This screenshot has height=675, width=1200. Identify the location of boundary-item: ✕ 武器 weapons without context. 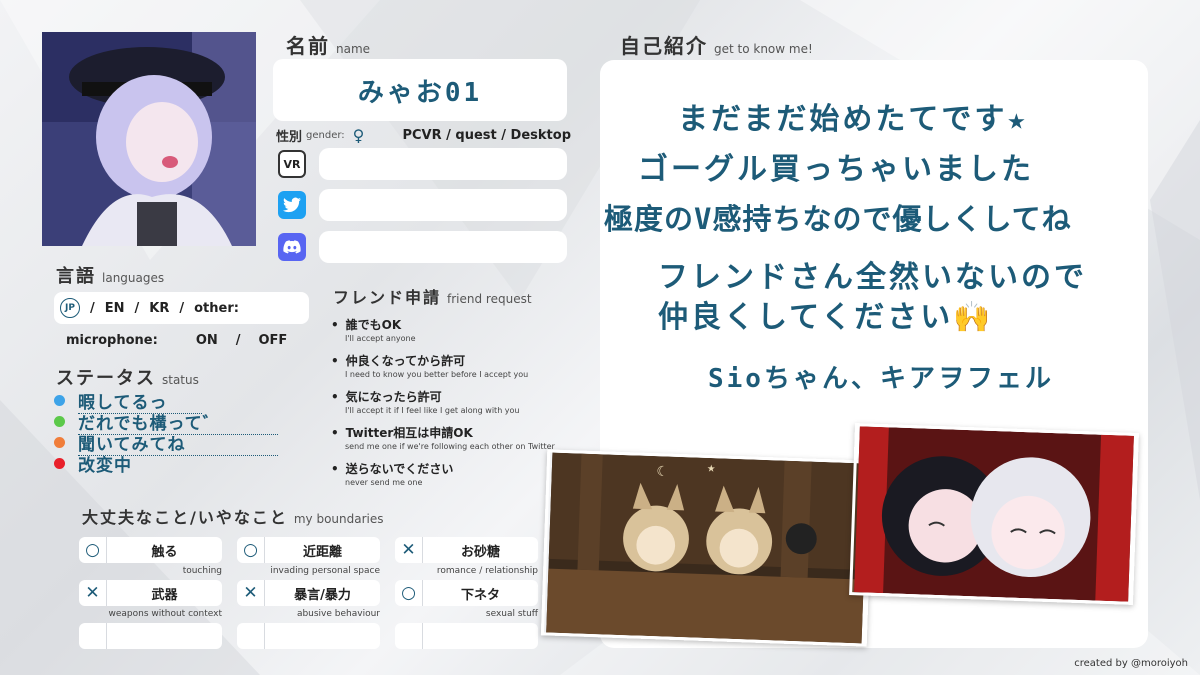
(150, 600).